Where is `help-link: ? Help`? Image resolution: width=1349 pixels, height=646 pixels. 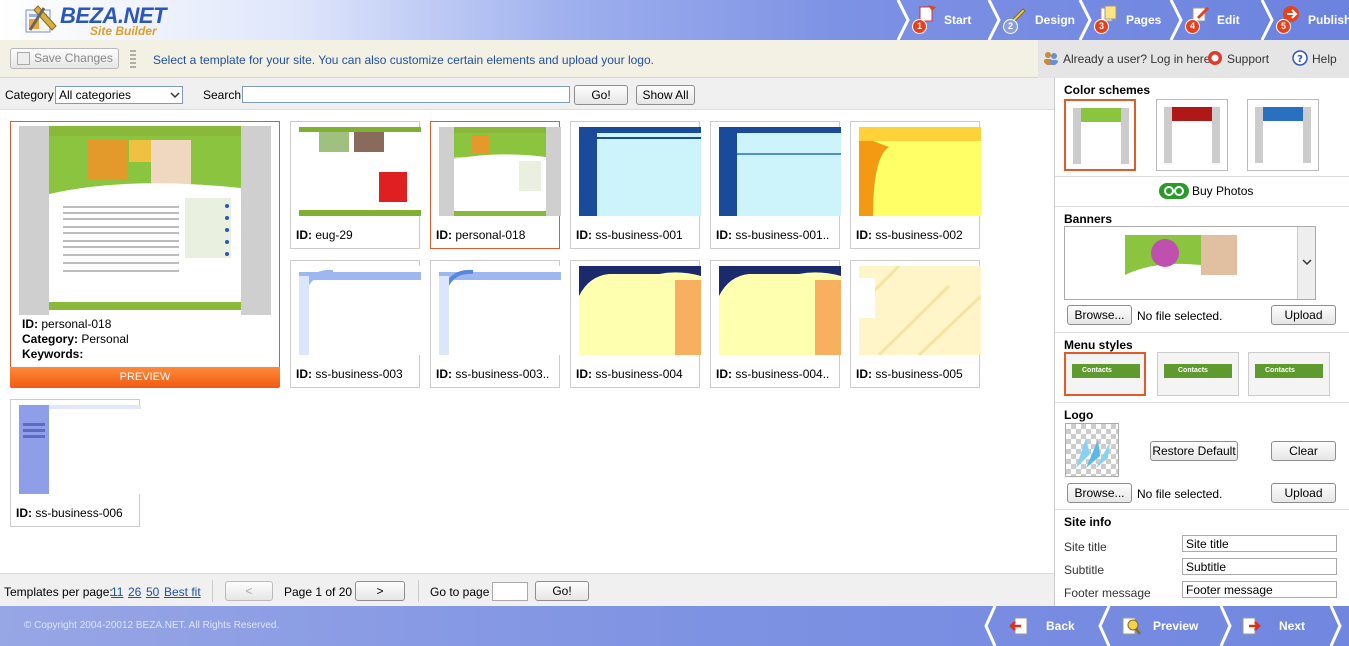 help-link: ? Help is located at coordinates (1314, 58).